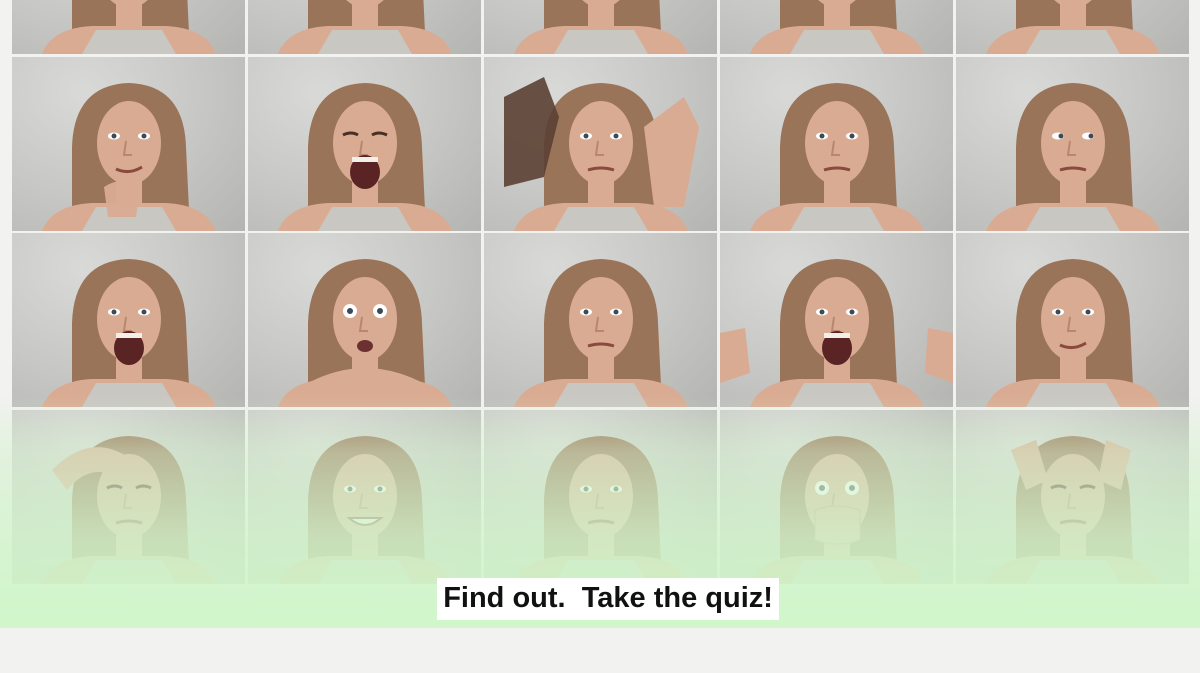 Image resolution: width=1200 pixels, height=673 pixels. I want to click on portrait-tile-angry, so click(836, 144).